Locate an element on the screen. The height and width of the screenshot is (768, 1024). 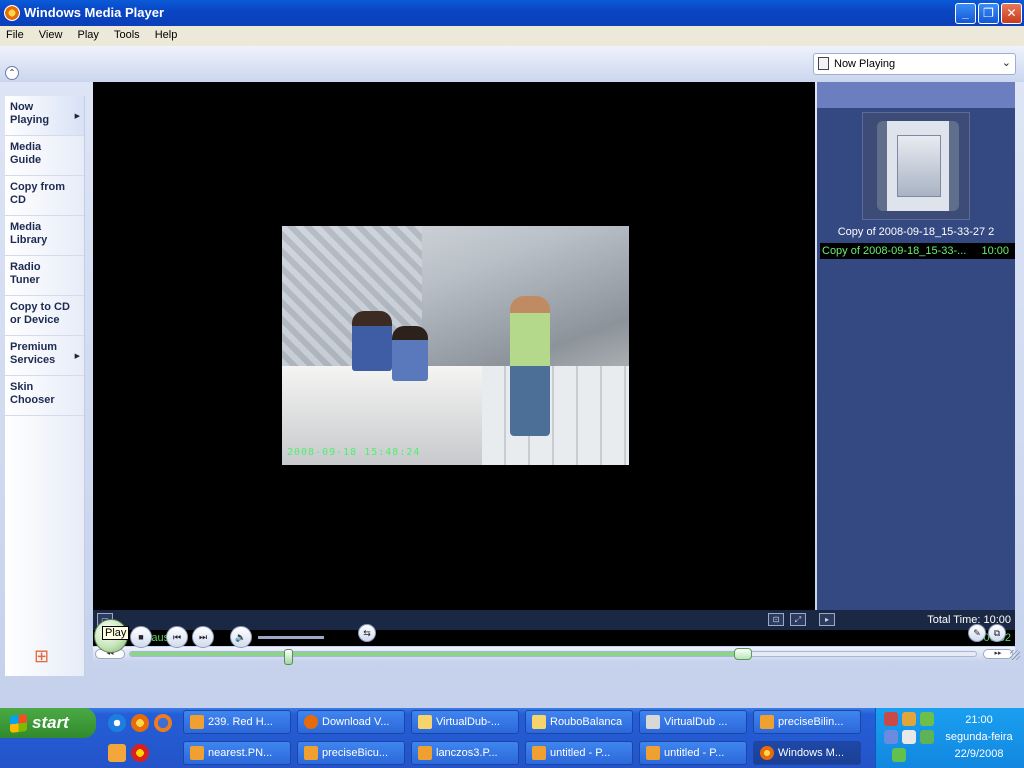
video-frame: 2008-09-18 15:48:24 is located at coordinates (455, 345).